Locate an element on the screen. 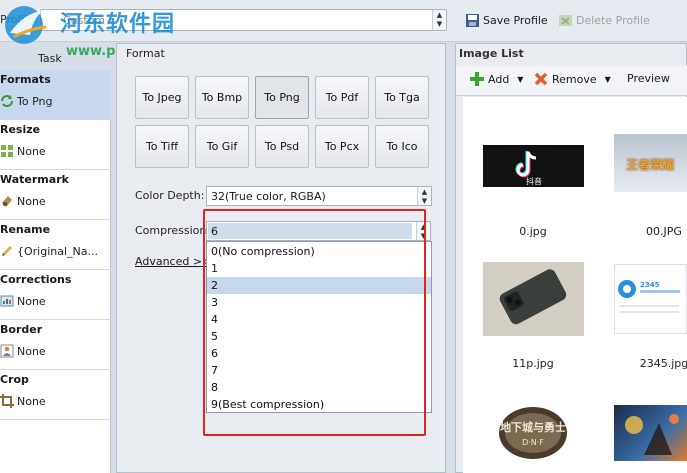  watermark-title: 河东软件园 is located at coordinates (118, 24).